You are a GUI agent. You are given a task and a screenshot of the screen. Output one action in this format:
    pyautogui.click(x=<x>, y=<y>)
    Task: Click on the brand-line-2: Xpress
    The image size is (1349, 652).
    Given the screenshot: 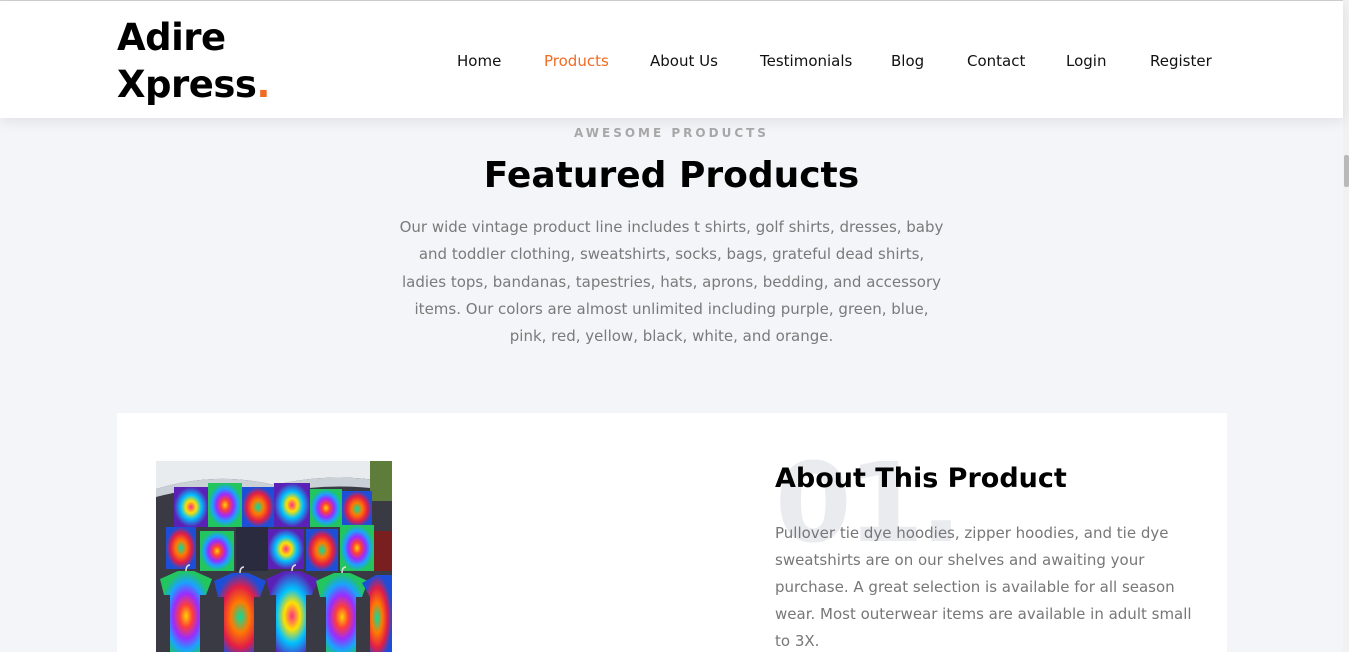 What is the action you would take?
    pyautogui.click(x=187, y=84)
    